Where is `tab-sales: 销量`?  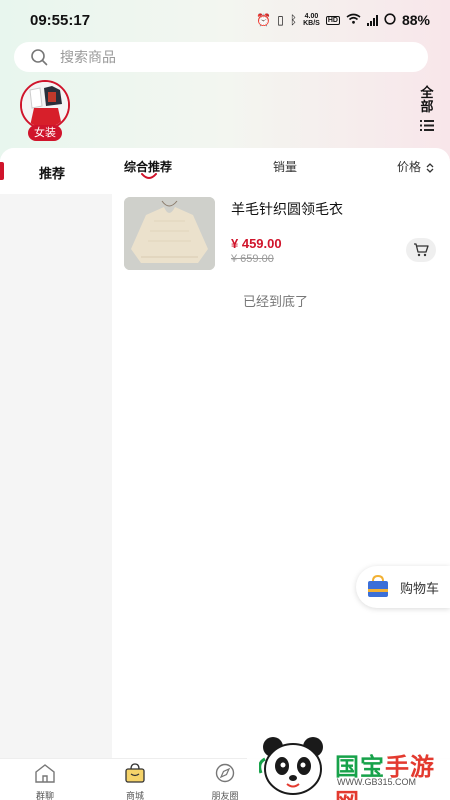 tab-sales: 销量 is located at coordinates (285, 166).